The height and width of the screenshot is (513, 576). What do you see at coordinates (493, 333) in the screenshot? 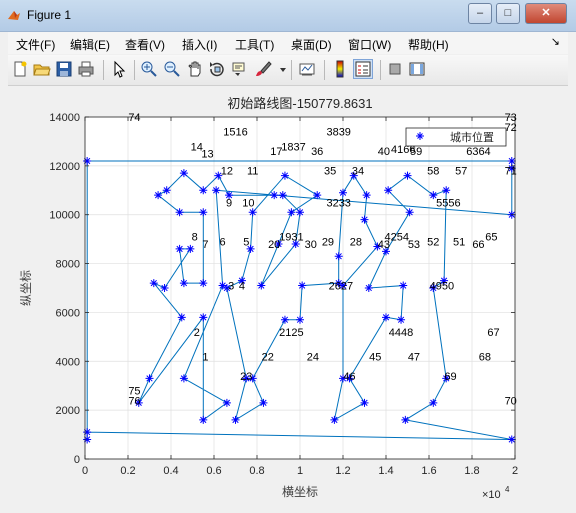
I see `city-label: 67` at bounding box center [493, 333].